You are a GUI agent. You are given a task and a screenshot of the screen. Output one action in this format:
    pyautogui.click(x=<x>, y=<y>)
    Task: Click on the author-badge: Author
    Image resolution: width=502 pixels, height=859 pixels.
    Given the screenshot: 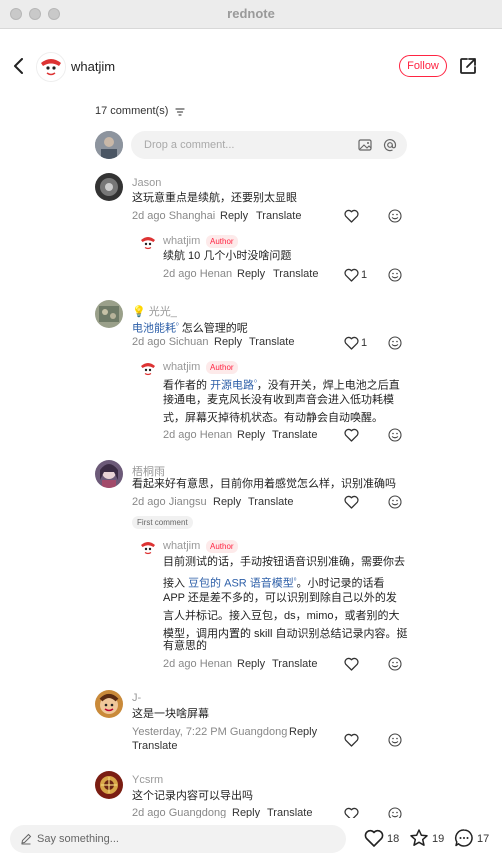 What is the action you would take?
    pyautogui.click(x=222, y=546)
    